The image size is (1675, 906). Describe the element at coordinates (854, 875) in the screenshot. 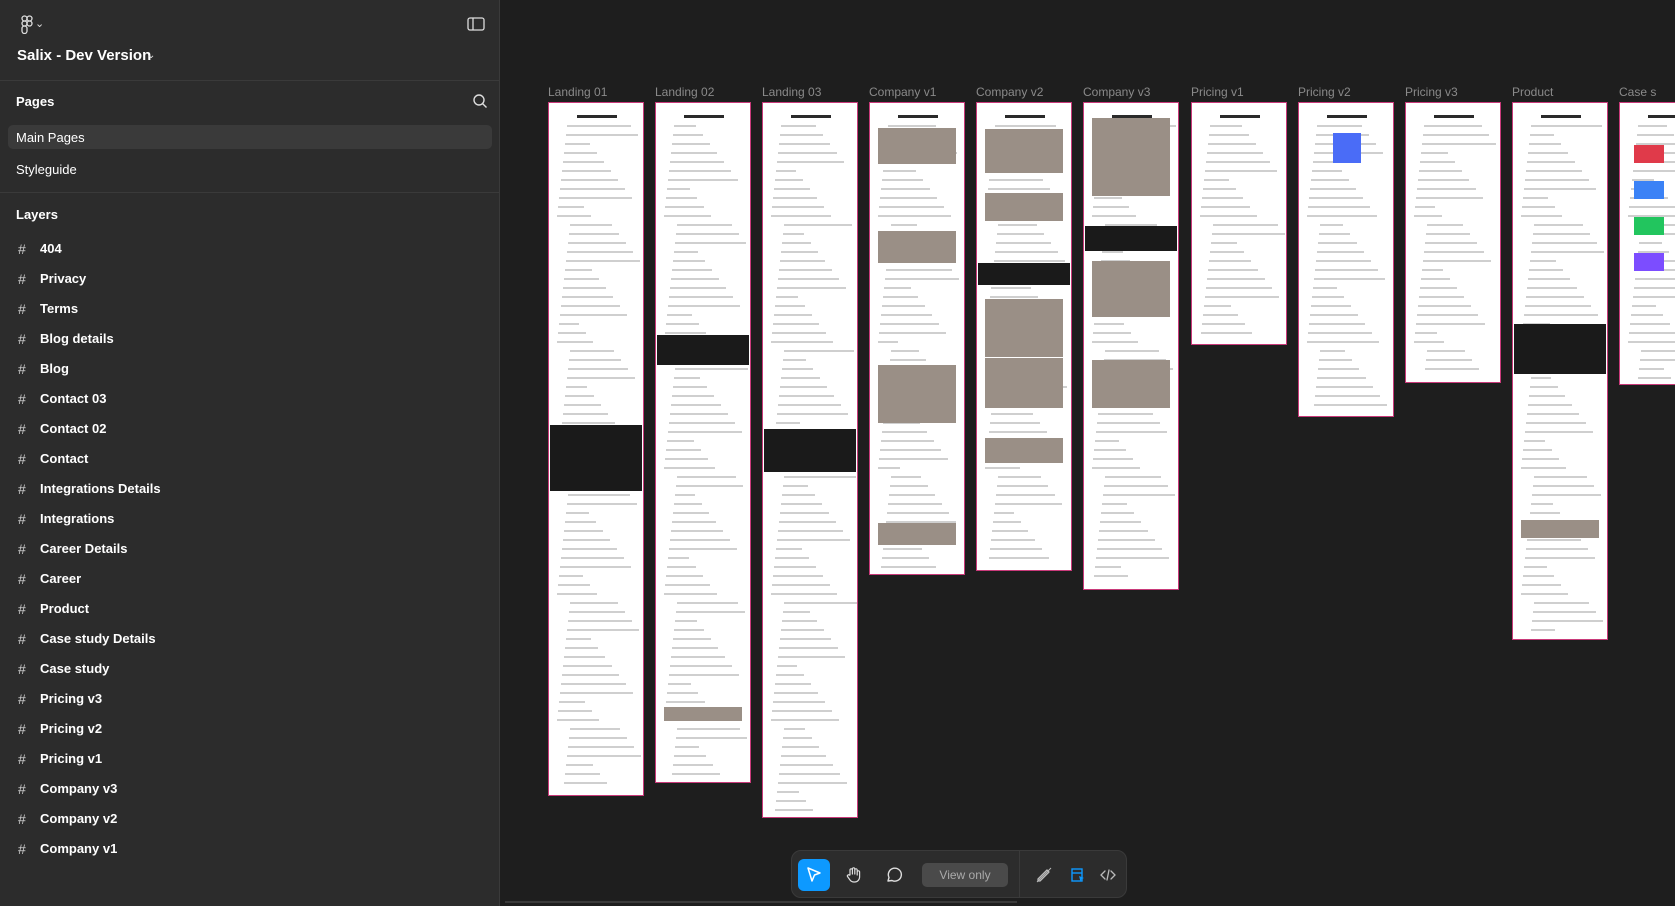

I see `hand-tool-button` at that location.